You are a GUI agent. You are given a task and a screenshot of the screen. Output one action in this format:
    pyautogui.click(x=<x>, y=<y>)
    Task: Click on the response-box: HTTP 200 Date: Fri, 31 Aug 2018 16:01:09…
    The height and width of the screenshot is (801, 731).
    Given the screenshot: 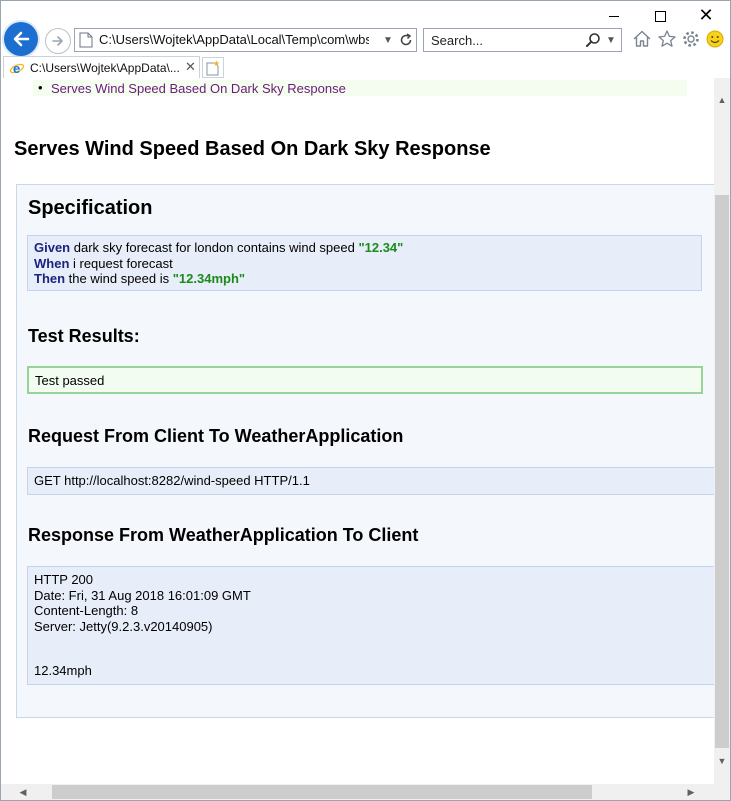 What is the action you would take?
    pyautogui.click(x=370, y=625)
    